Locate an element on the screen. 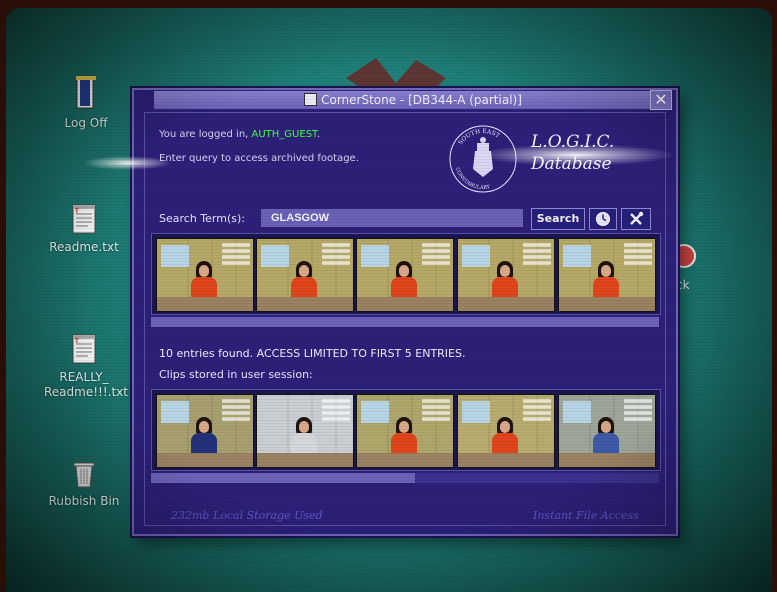  window-titlebar: CornerStone - [DB344-A (partial)] is located at coordinates (413, 100).